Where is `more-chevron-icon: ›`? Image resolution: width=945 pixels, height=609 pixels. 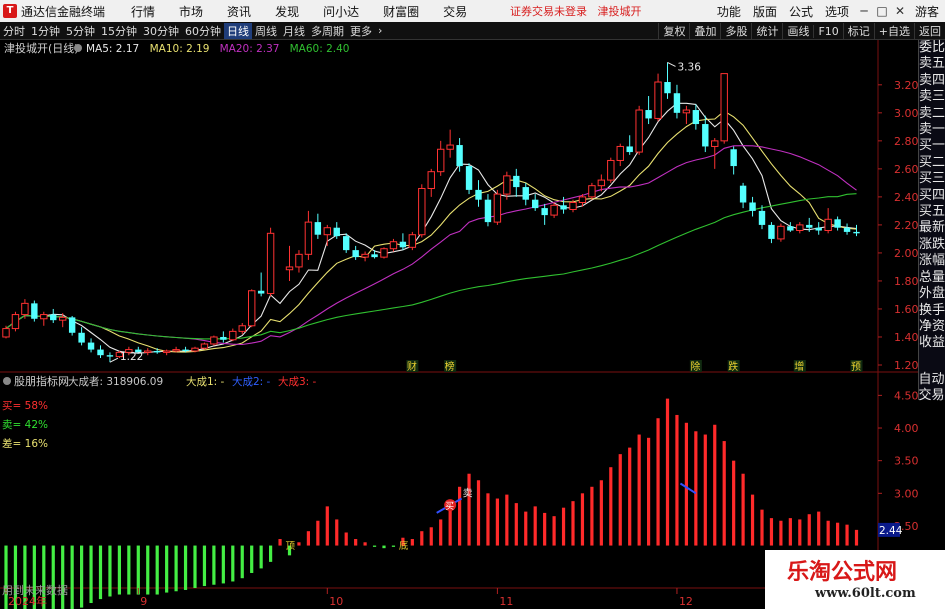 more-chevron-icon: › is located at coordinates (380, 30).